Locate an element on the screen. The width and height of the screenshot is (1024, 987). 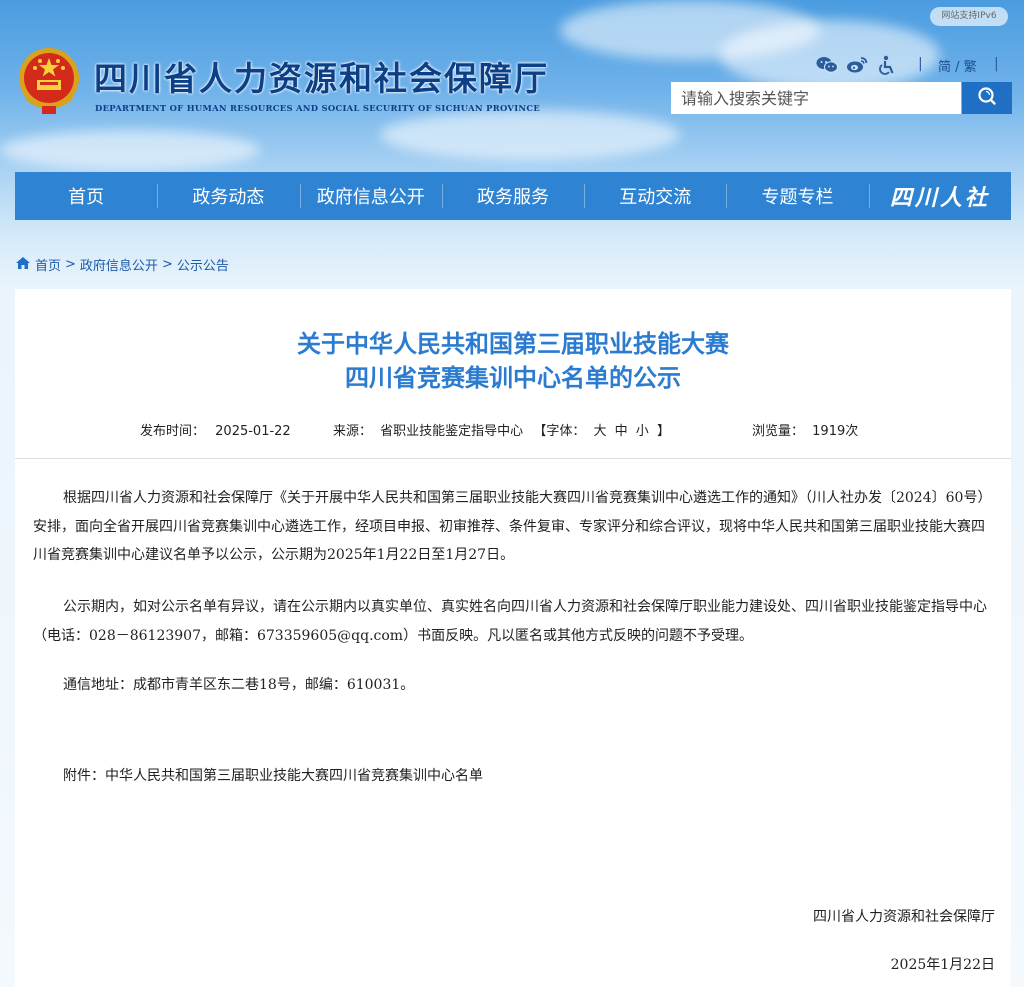
font-large-link: 大 is located at coordinates (599, 431).